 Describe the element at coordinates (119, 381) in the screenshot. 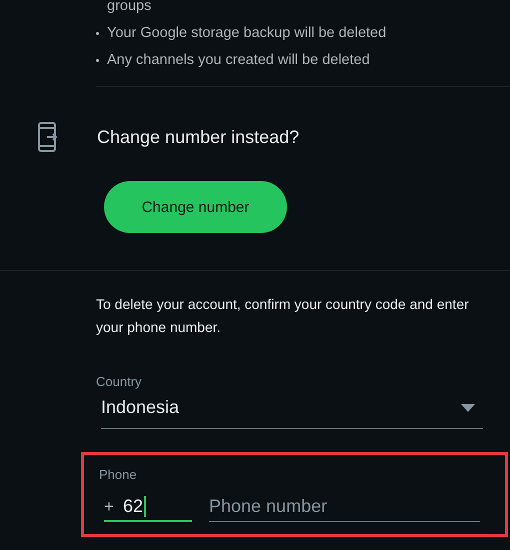

I see `field-label: Country` at that location.